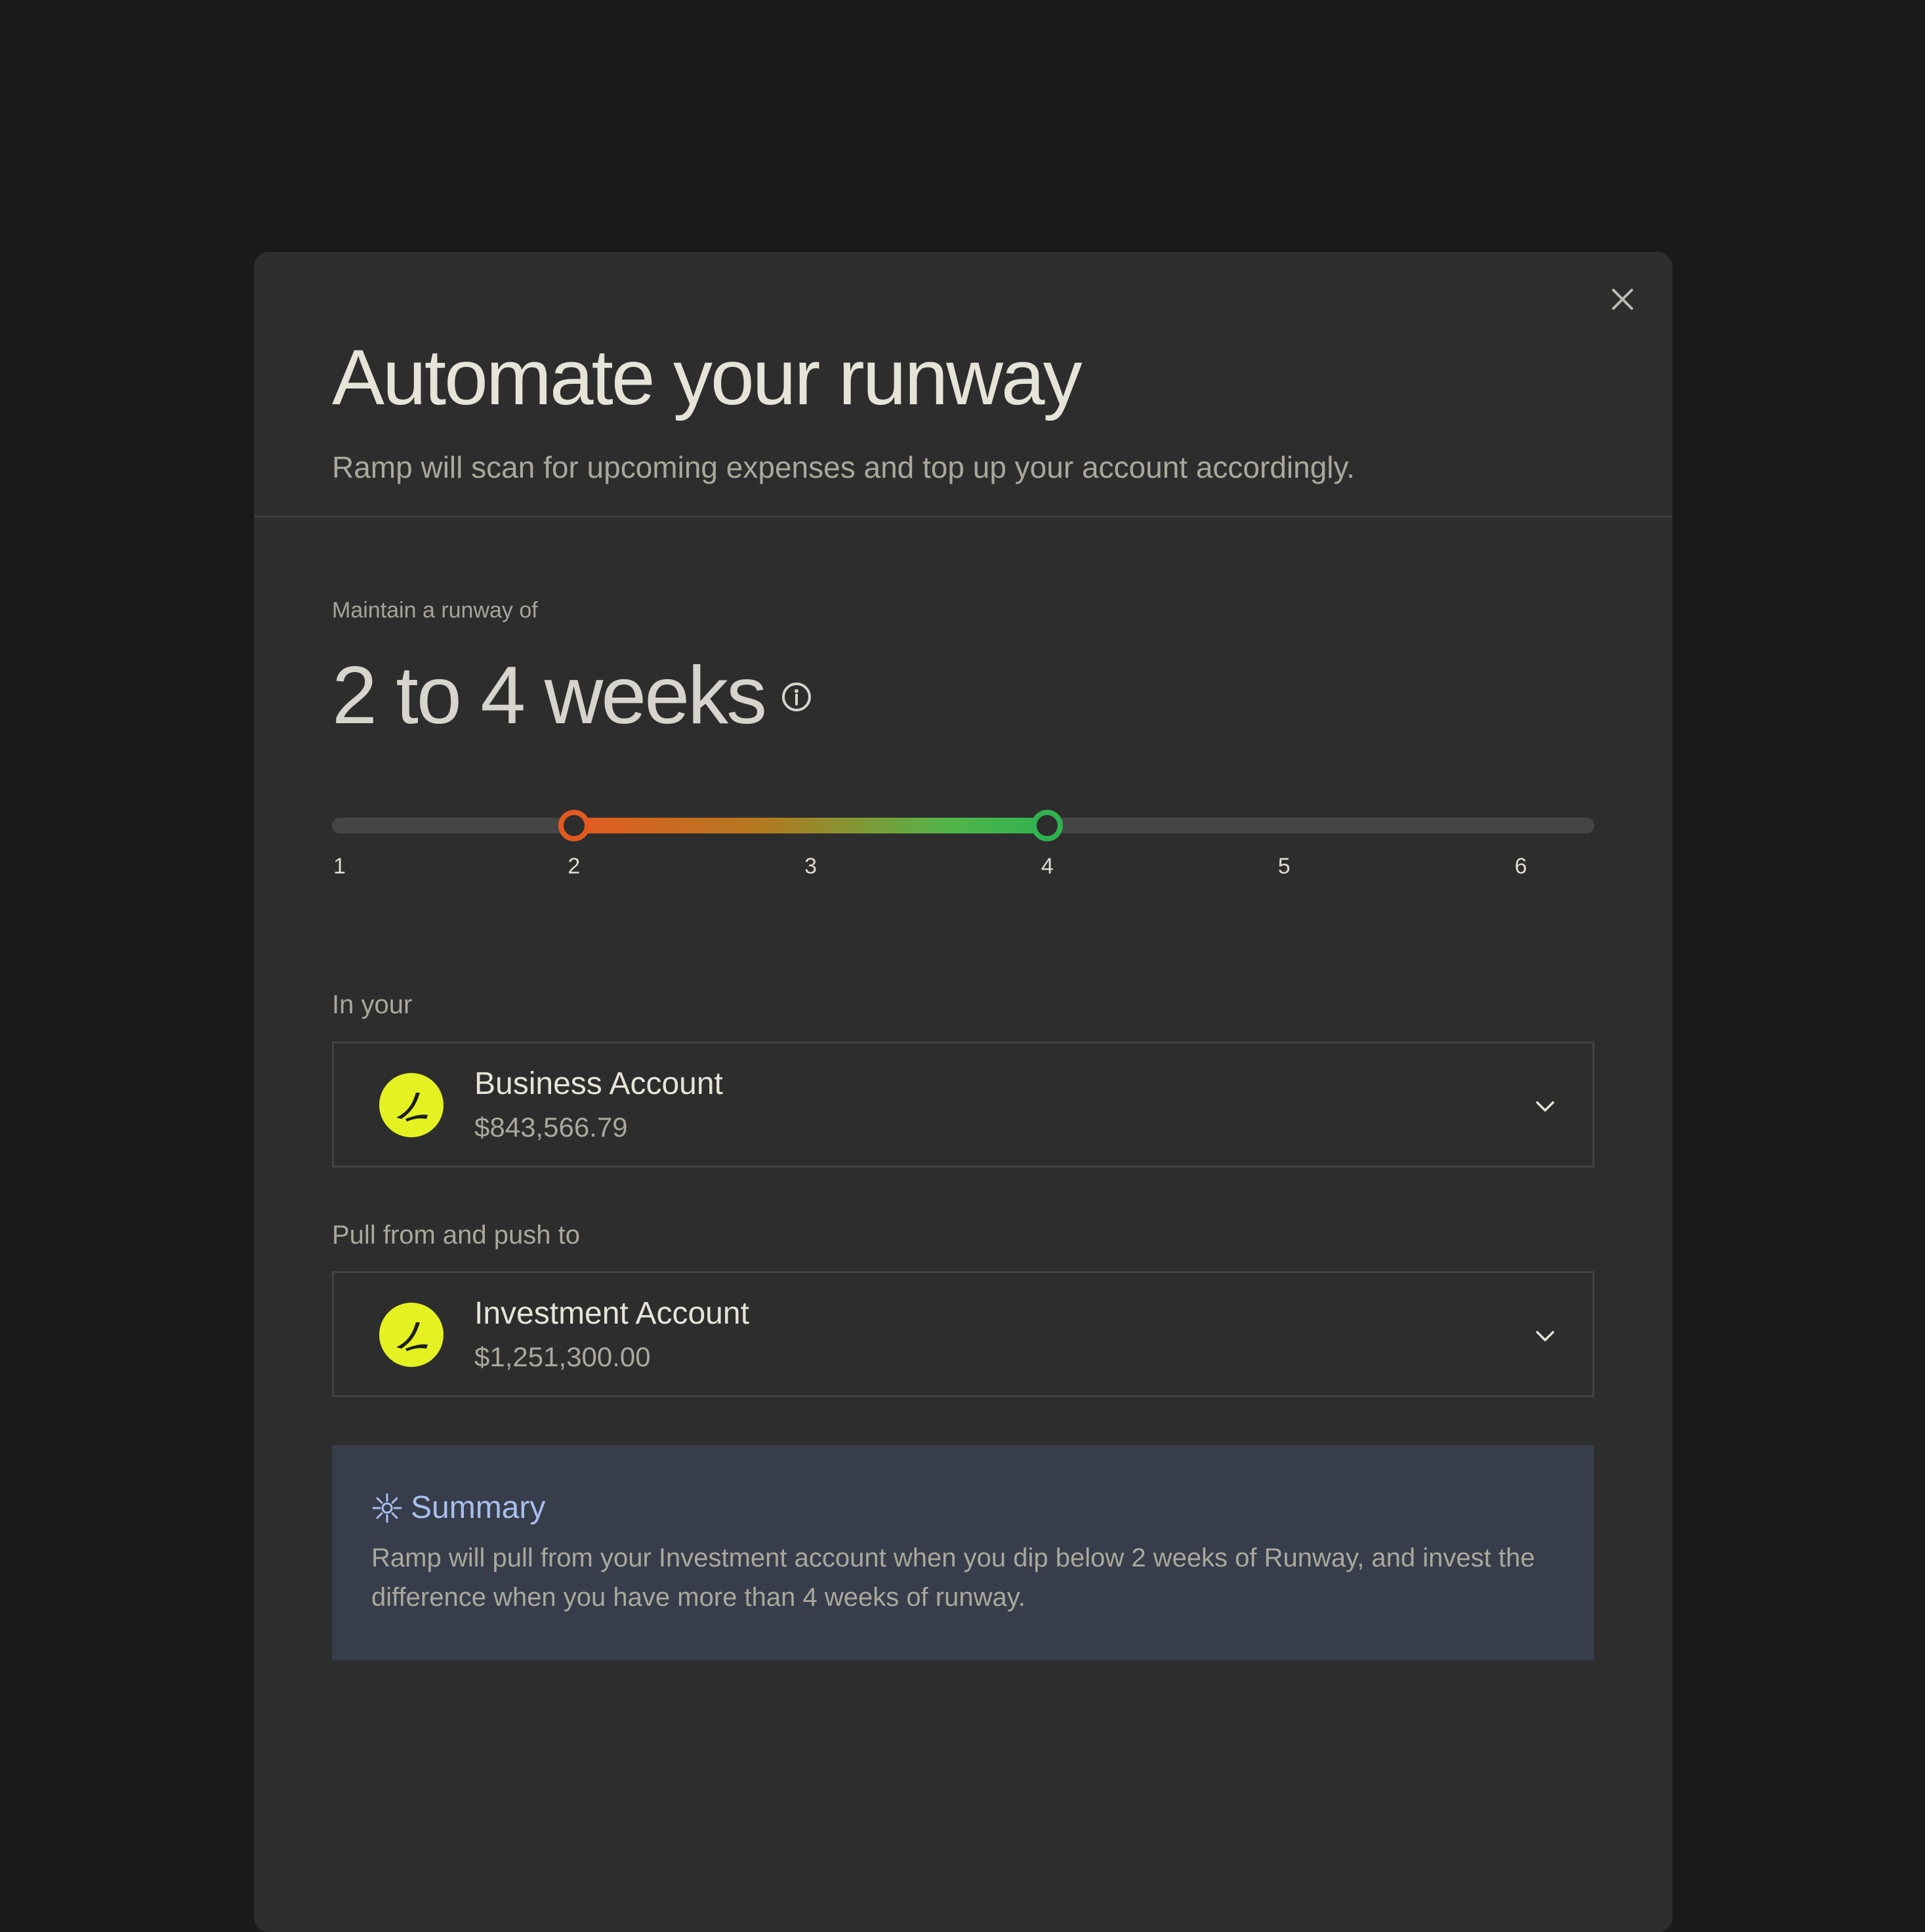  I want to click on summary-title: Summary, so click(478, 1507).